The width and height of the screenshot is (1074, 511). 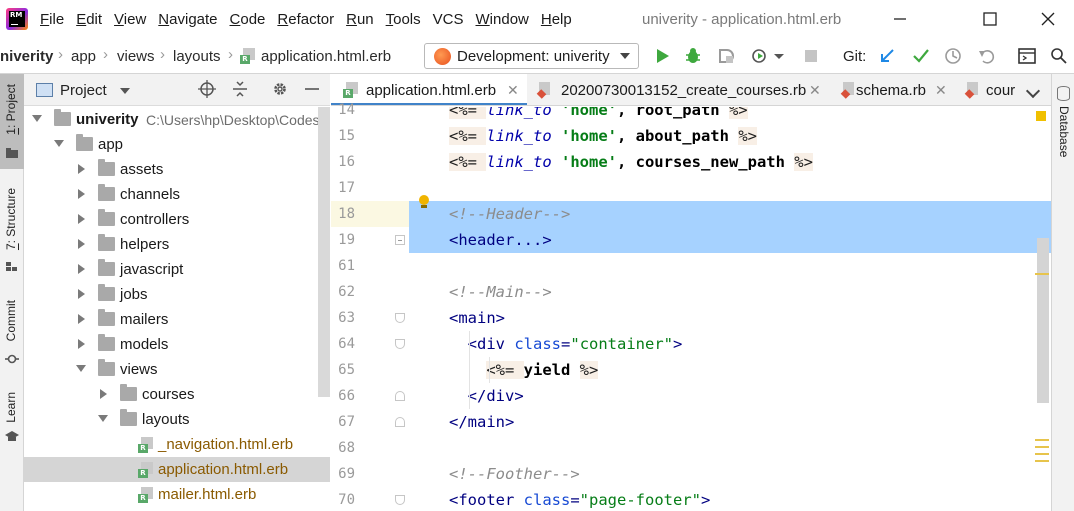 I want to click on tab-courses-truncated: cour, so click(x=992, y=89).